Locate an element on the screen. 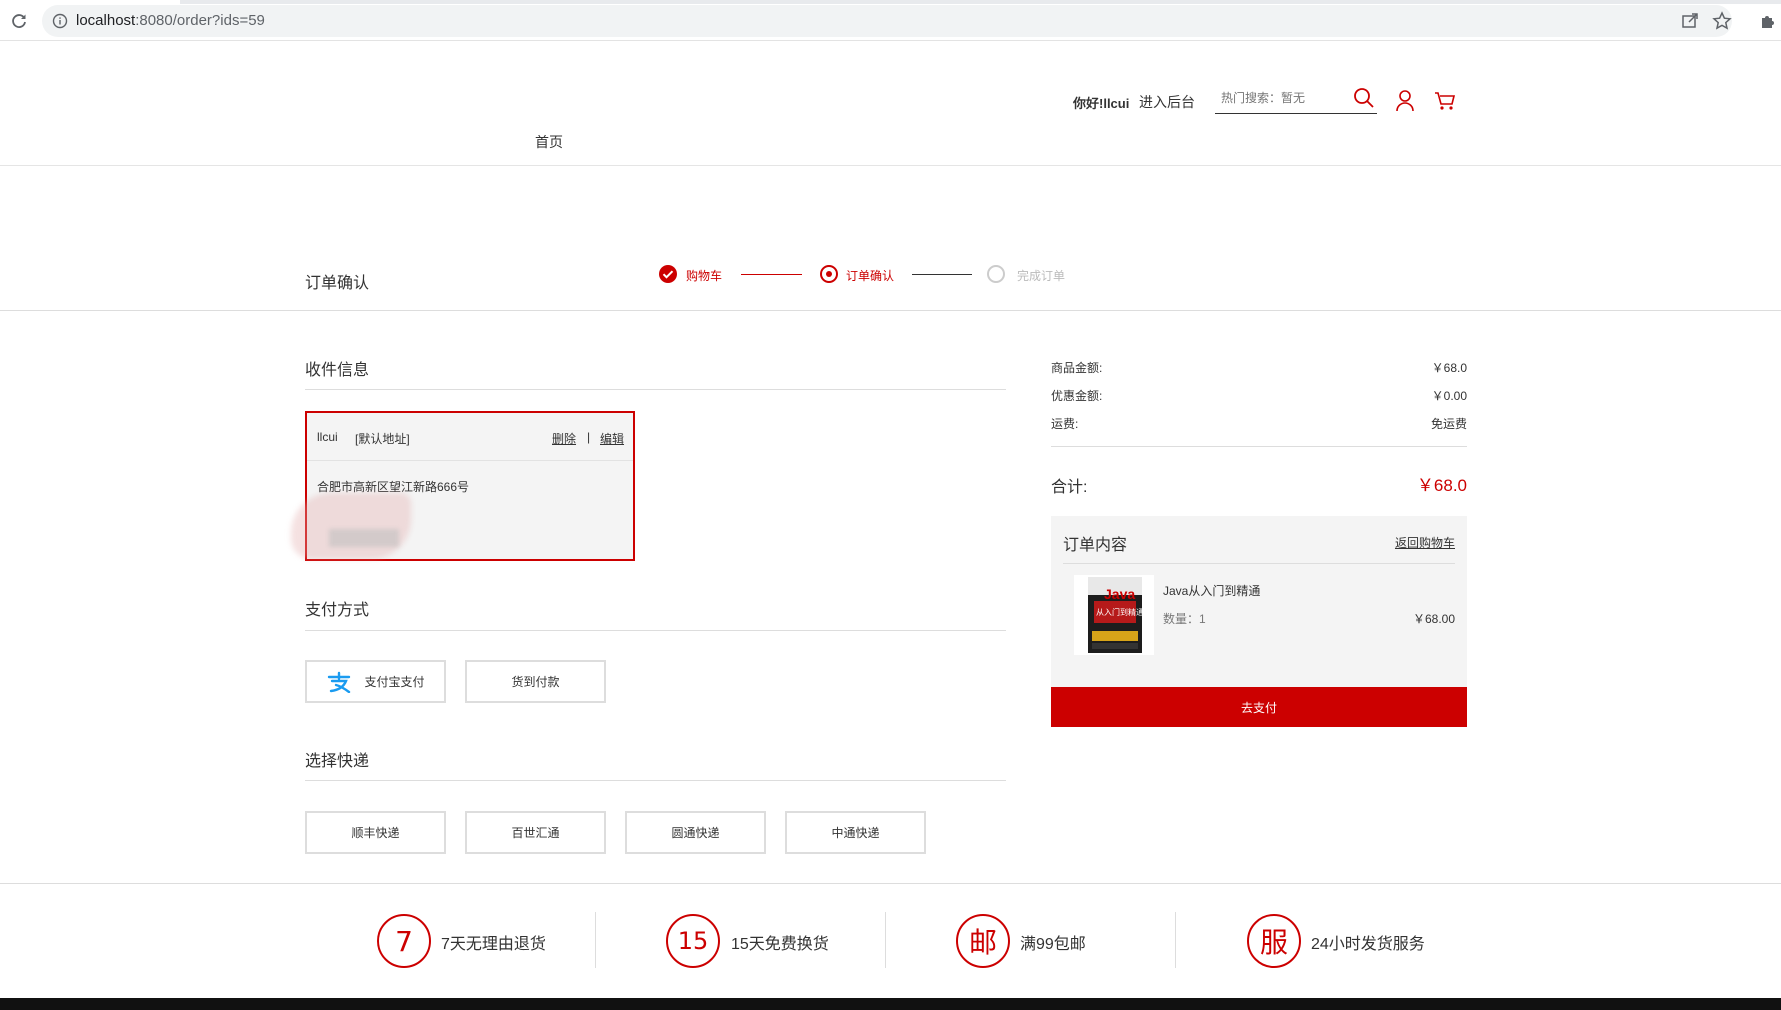 The image size is (1781, 1010). book-cover-subtitle: 从入门到精通 is located at coordinates (1120, 612).